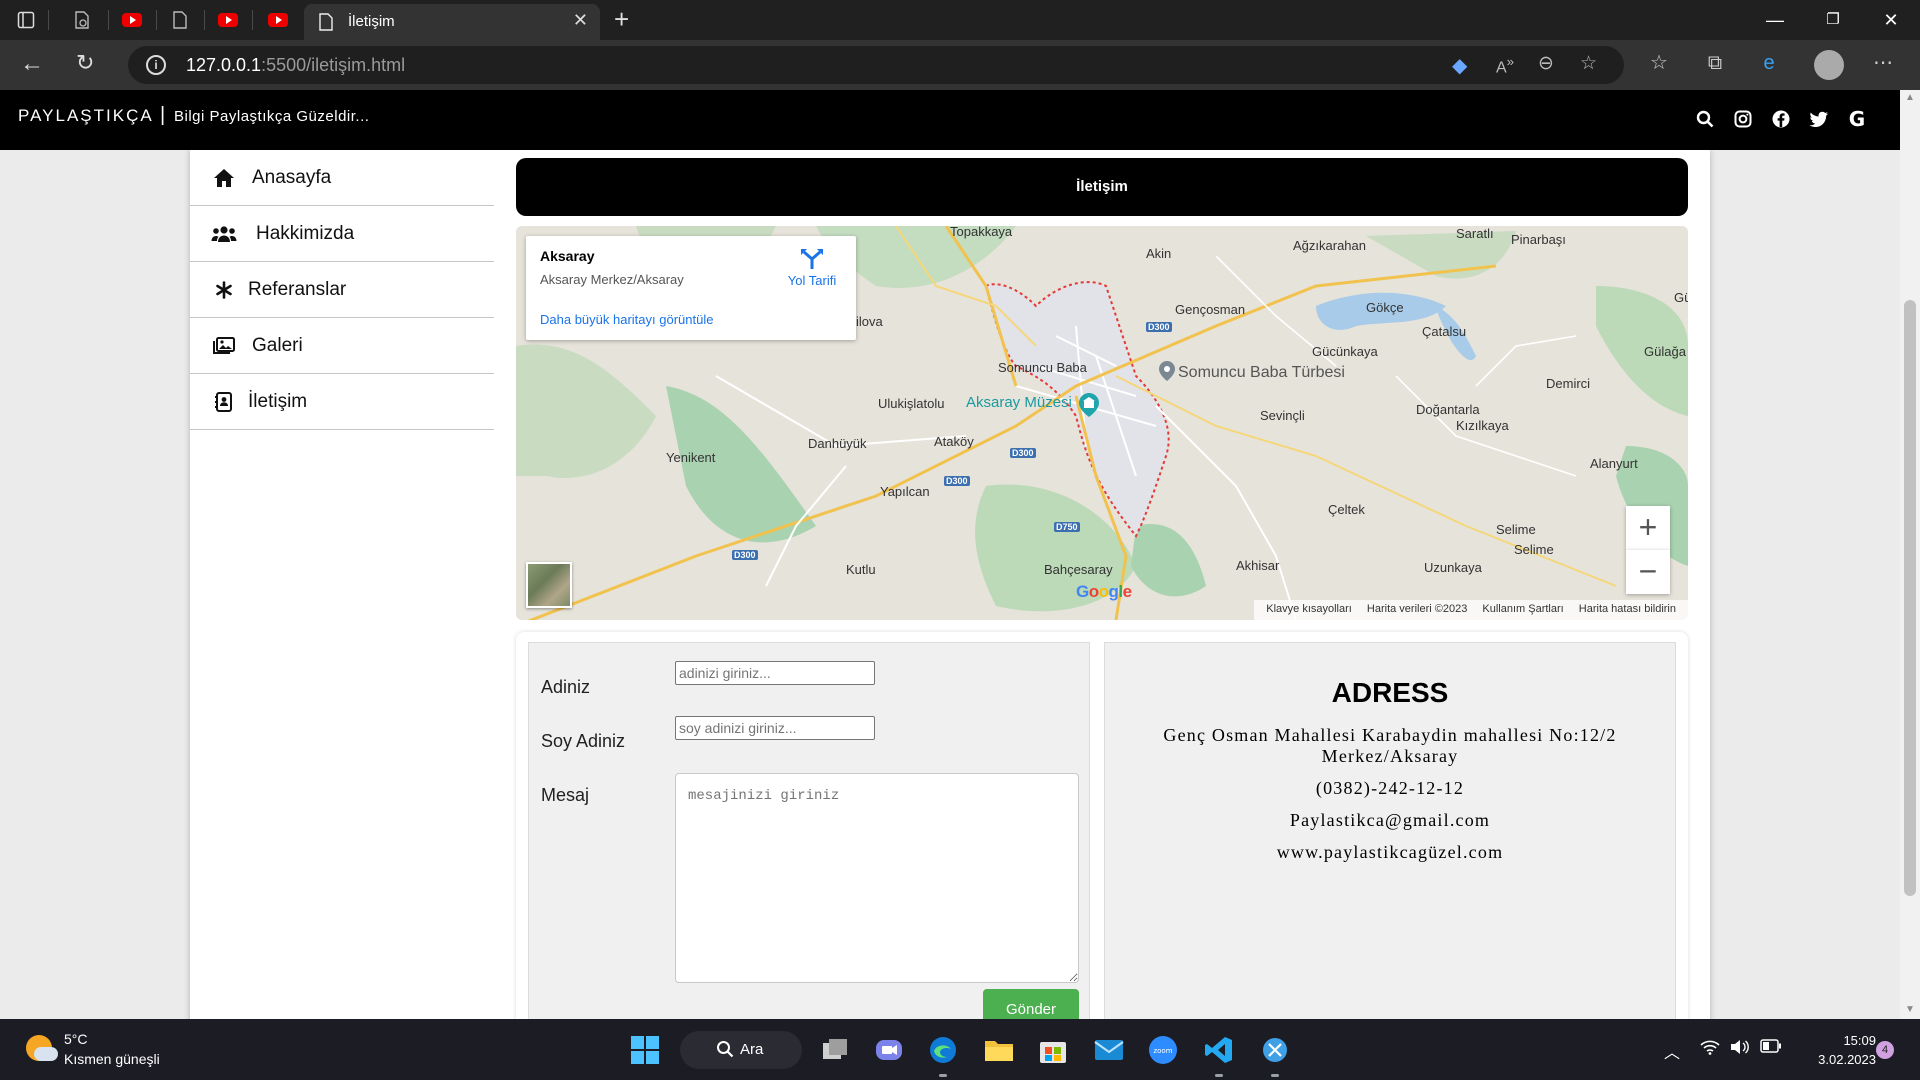 Image resolution: width=1920 pixels, height=1080 pixels. What do you see at coordinates (812, 268) in the screenshot?
I see `directions-button: Yol Tarifi` at bounding box center [812, 268].